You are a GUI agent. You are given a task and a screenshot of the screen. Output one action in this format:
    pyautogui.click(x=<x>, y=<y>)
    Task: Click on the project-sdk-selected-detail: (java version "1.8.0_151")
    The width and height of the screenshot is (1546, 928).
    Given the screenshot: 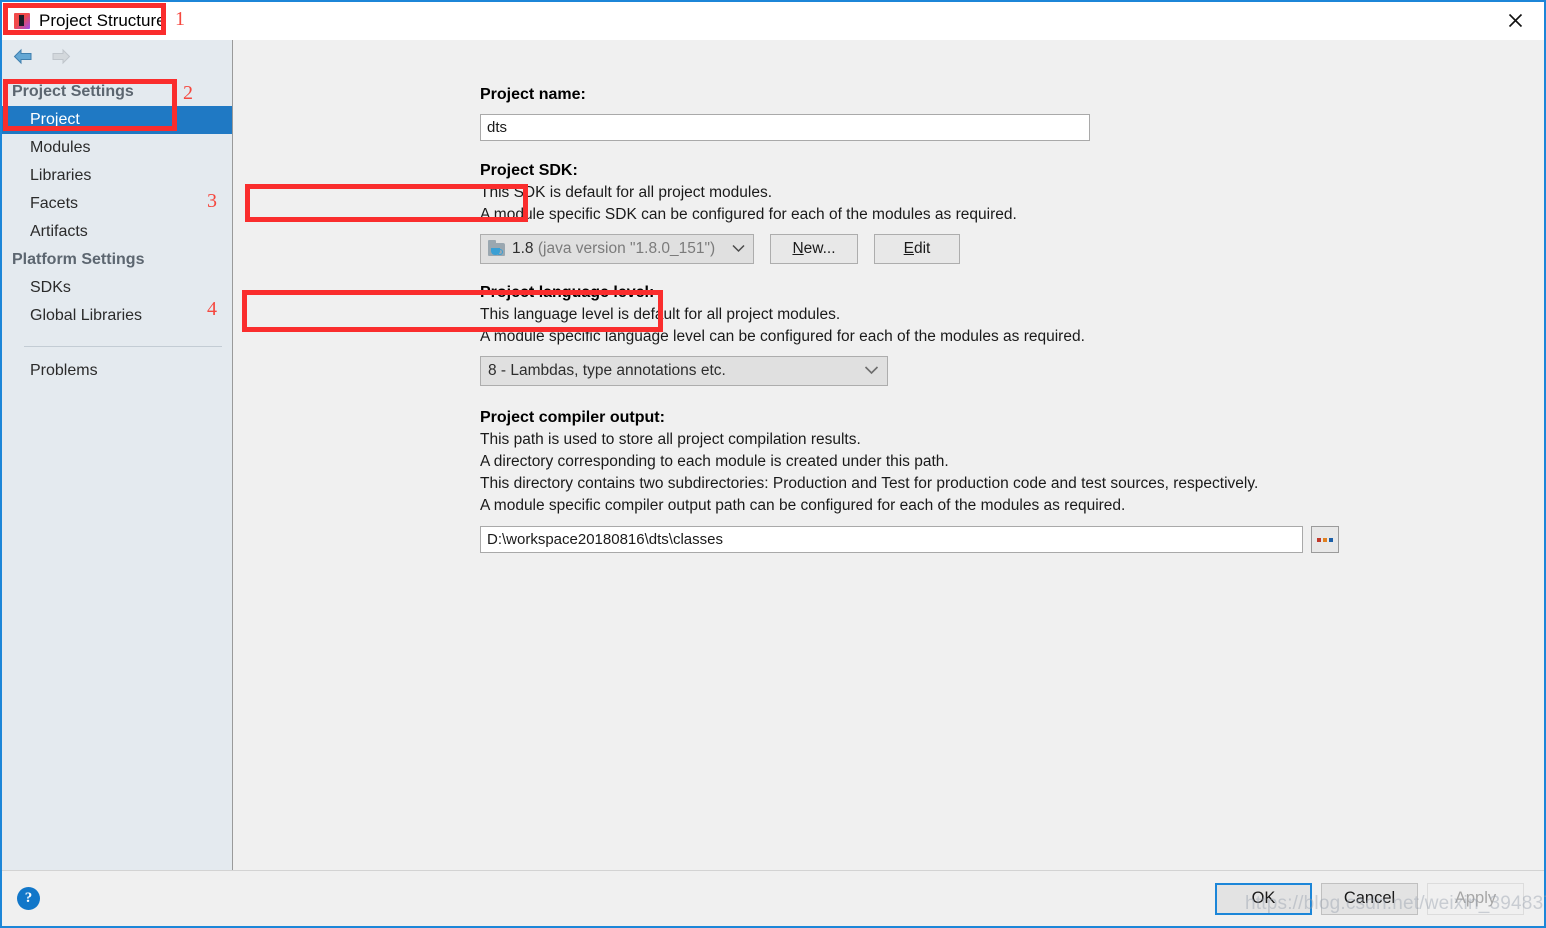 What is the action you would take?
    pyautogui.click(x=626, y=248)
    